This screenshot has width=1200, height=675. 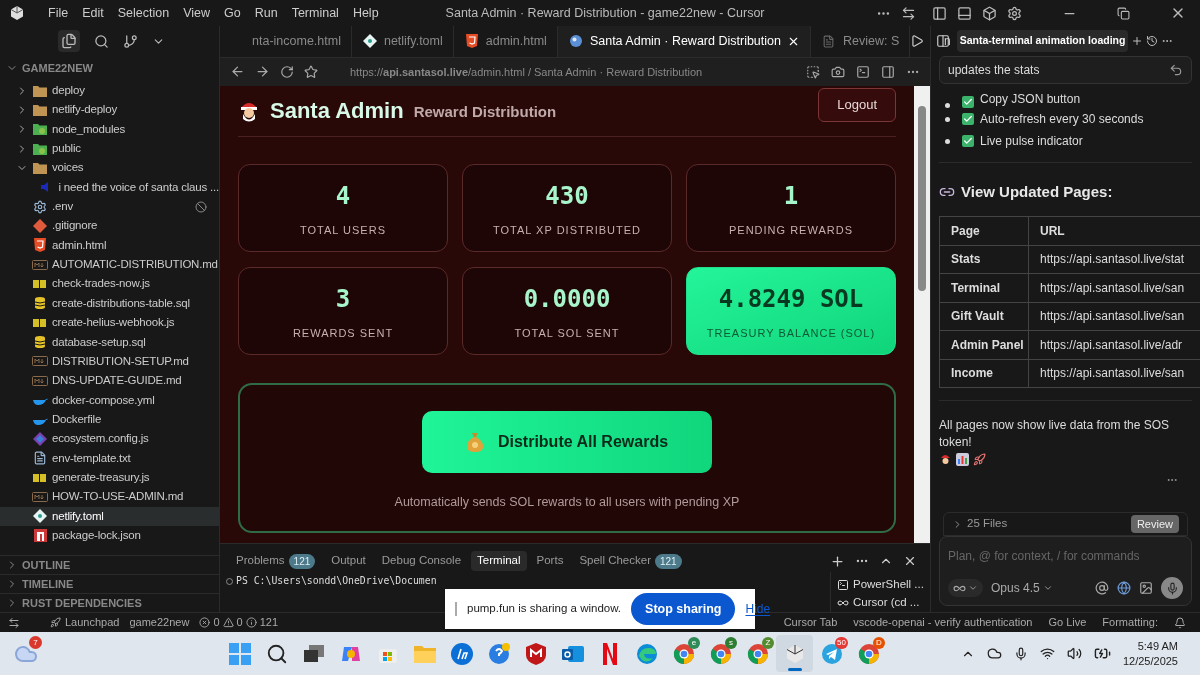 I want to click on notification-badge: e, so click(x=694, y=643).